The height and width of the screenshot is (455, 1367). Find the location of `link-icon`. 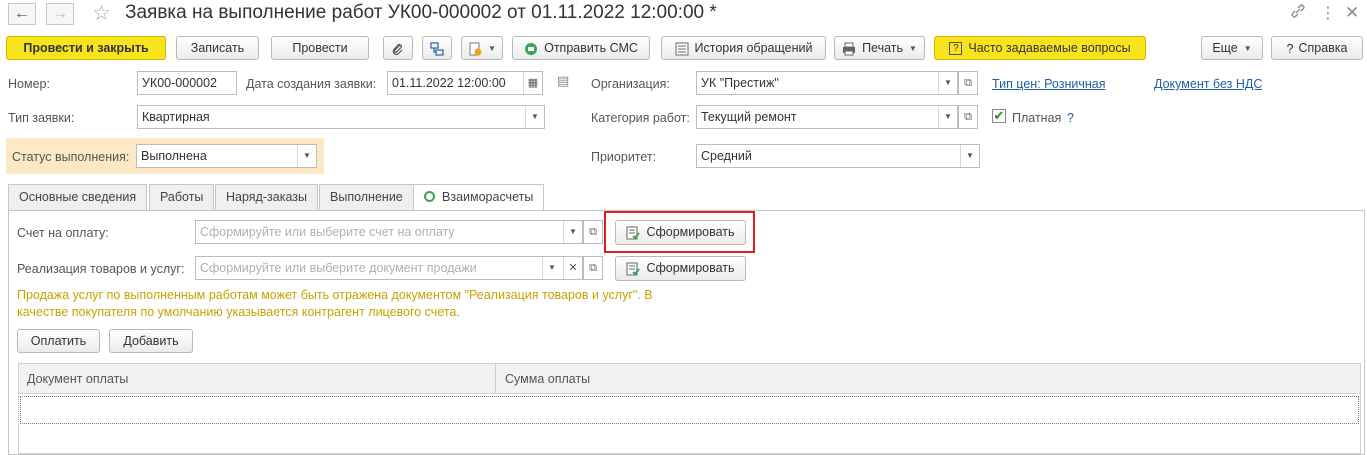

link-icon is located at coordinates (1298, 13).